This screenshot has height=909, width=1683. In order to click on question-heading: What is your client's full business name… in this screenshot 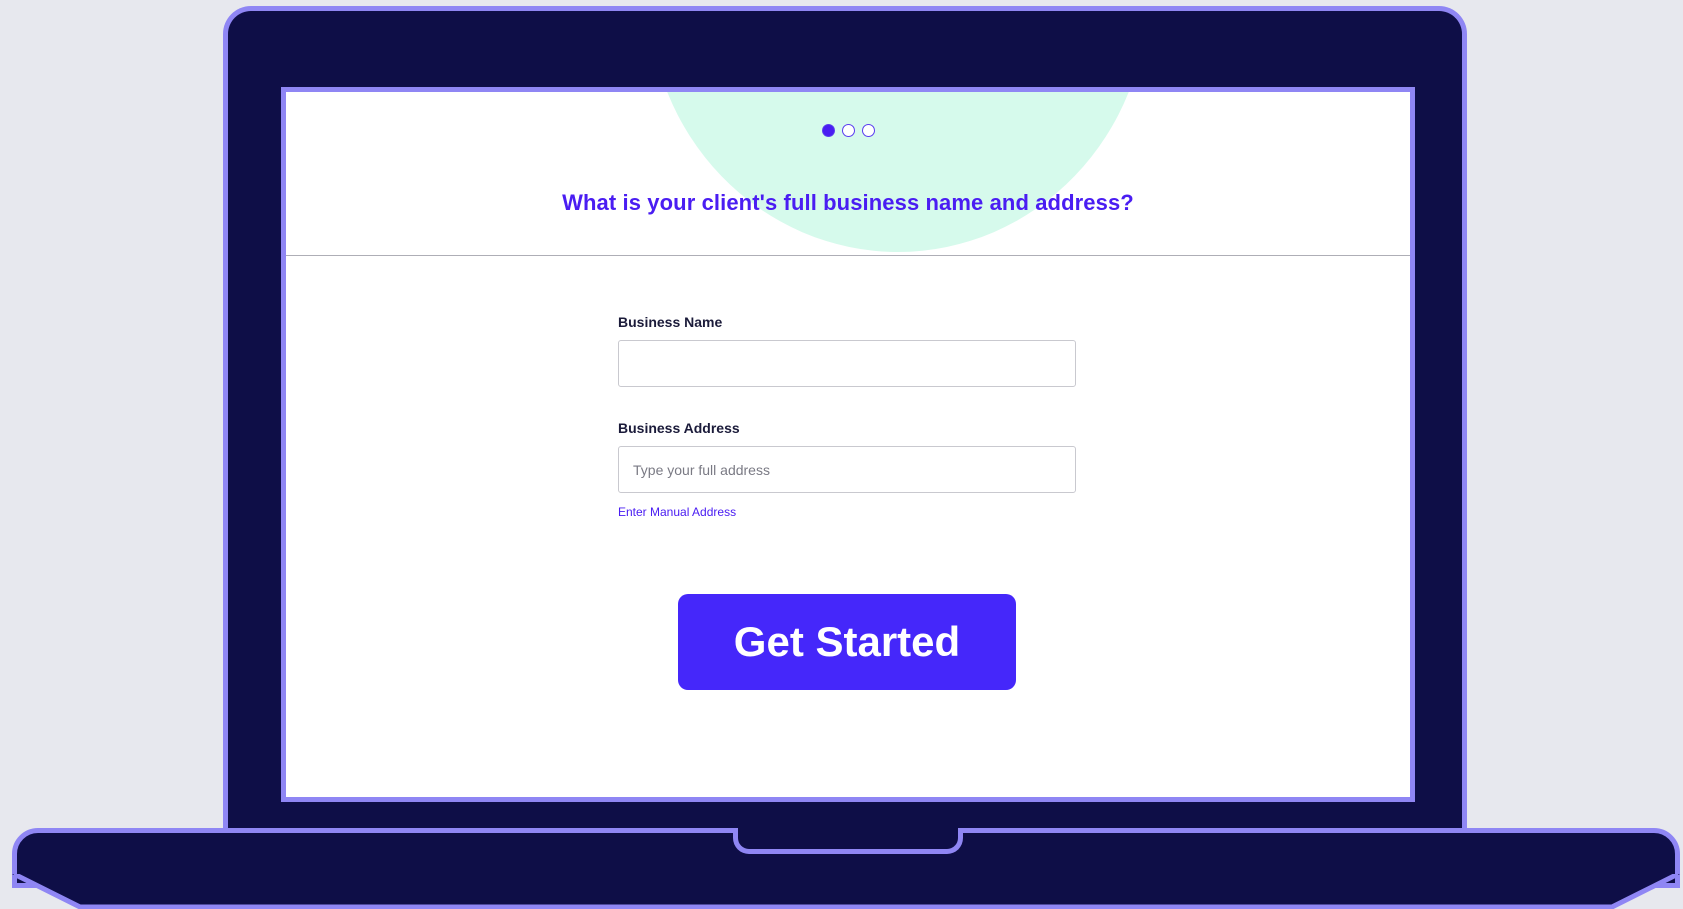, I will do `click(848, 202)`.